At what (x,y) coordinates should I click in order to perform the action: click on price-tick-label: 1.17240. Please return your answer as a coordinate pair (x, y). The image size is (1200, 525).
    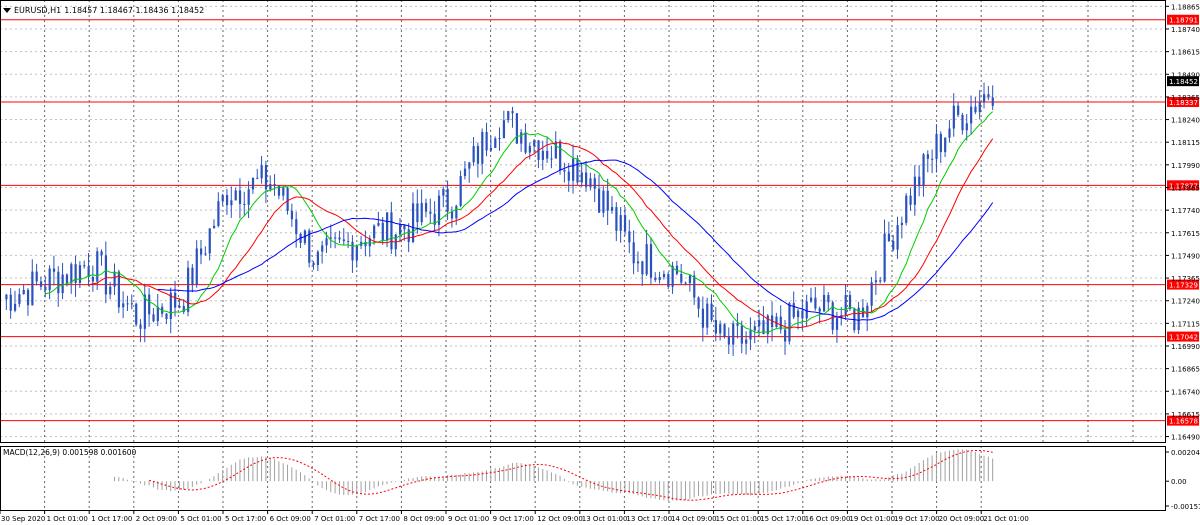
    Looking at the image, I should click on (1185, 302).